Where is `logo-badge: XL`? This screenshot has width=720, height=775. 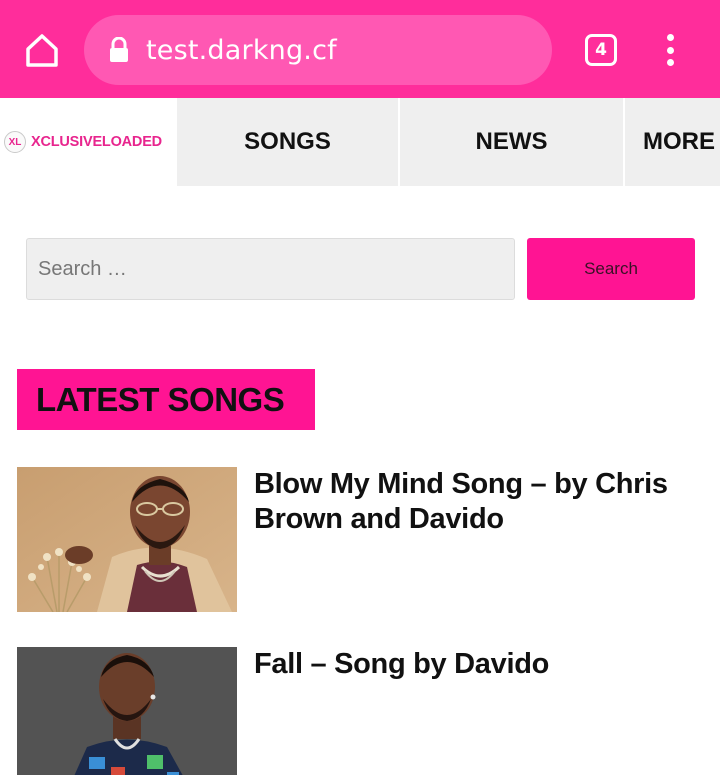 logo-badge: XL is located at coordinates (15, 142).